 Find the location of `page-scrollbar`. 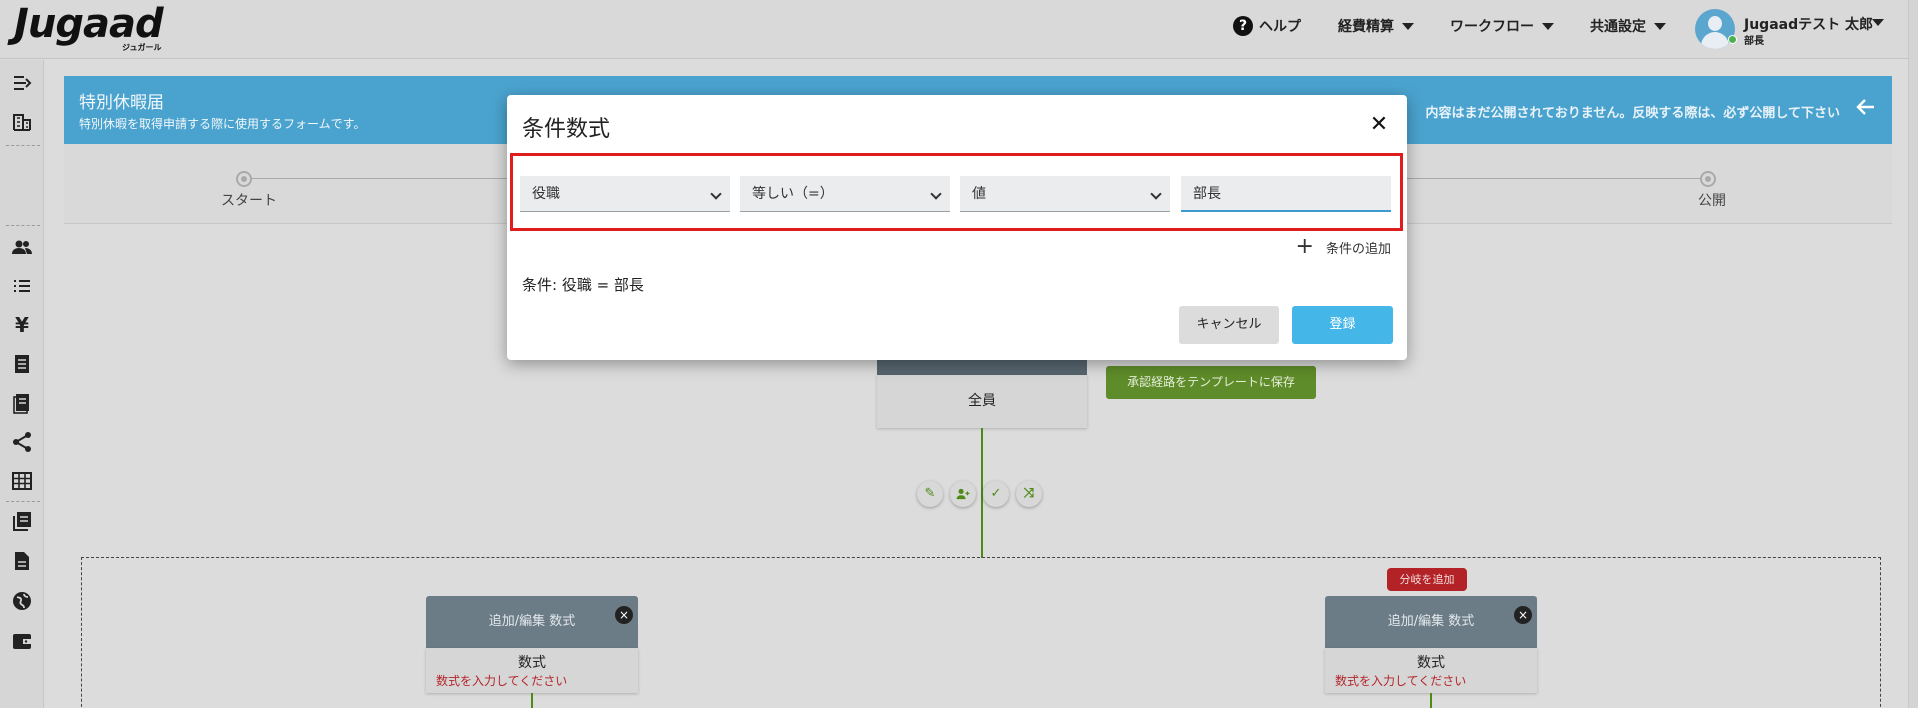

page-scrollbar is located at coordinates (1913, 354).